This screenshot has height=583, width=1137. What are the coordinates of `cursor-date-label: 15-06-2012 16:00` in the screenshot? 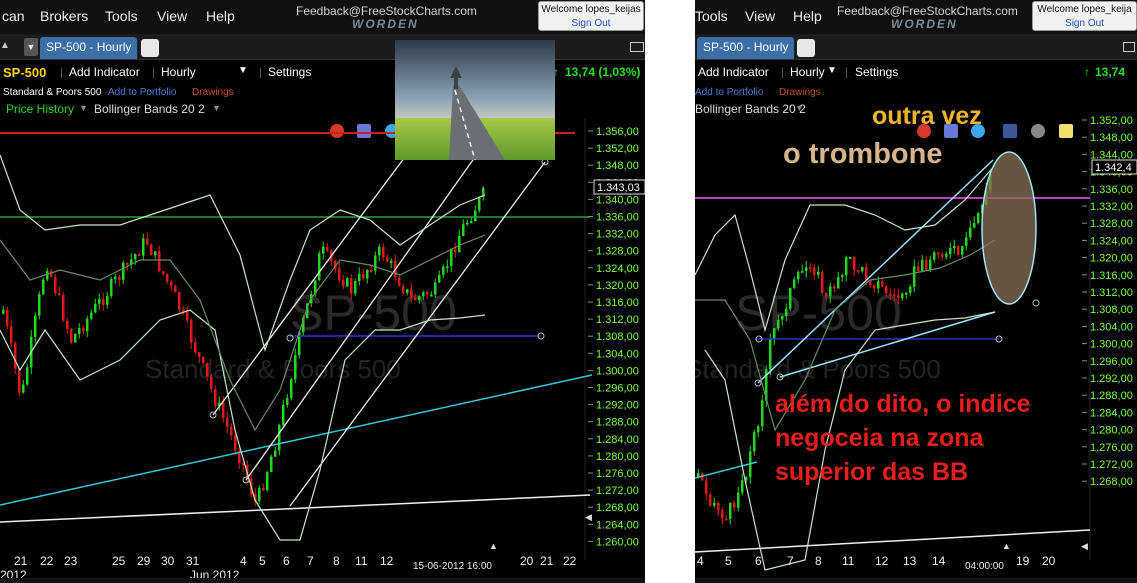 It's located at (452, 566).